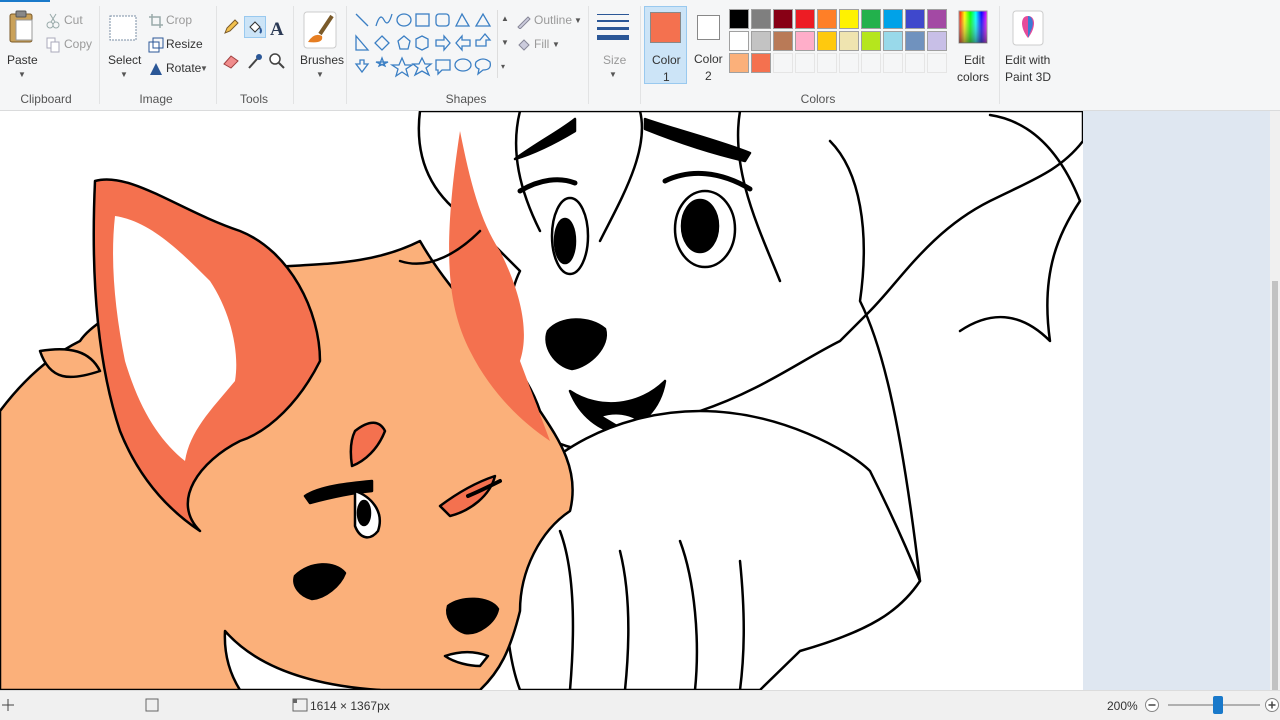 The height and width of the screenshot is (720, 1280). Describe the element at coordinates (466, 99) in the screenshot. I see `shapes-group-label: Shapes` at that location.